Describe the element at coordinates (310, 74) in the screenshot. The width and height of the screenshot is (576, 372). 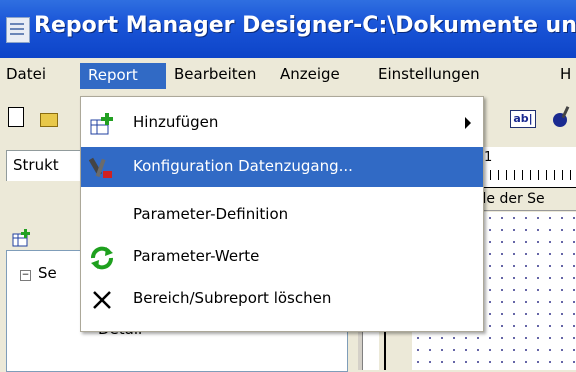
I see `menu-anzeige: Anzeige` at that location.